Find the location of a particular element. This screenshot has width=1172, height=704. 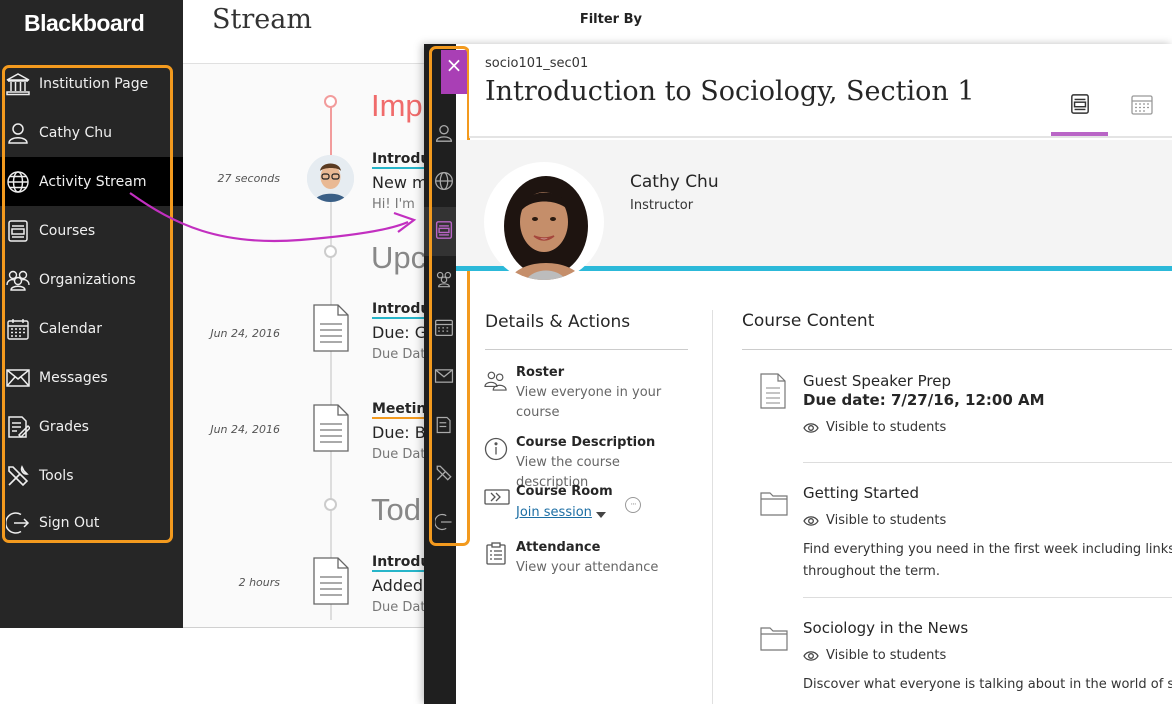

nav-item-activity-stream: Activity Stream is located at coordinates (91, 181).